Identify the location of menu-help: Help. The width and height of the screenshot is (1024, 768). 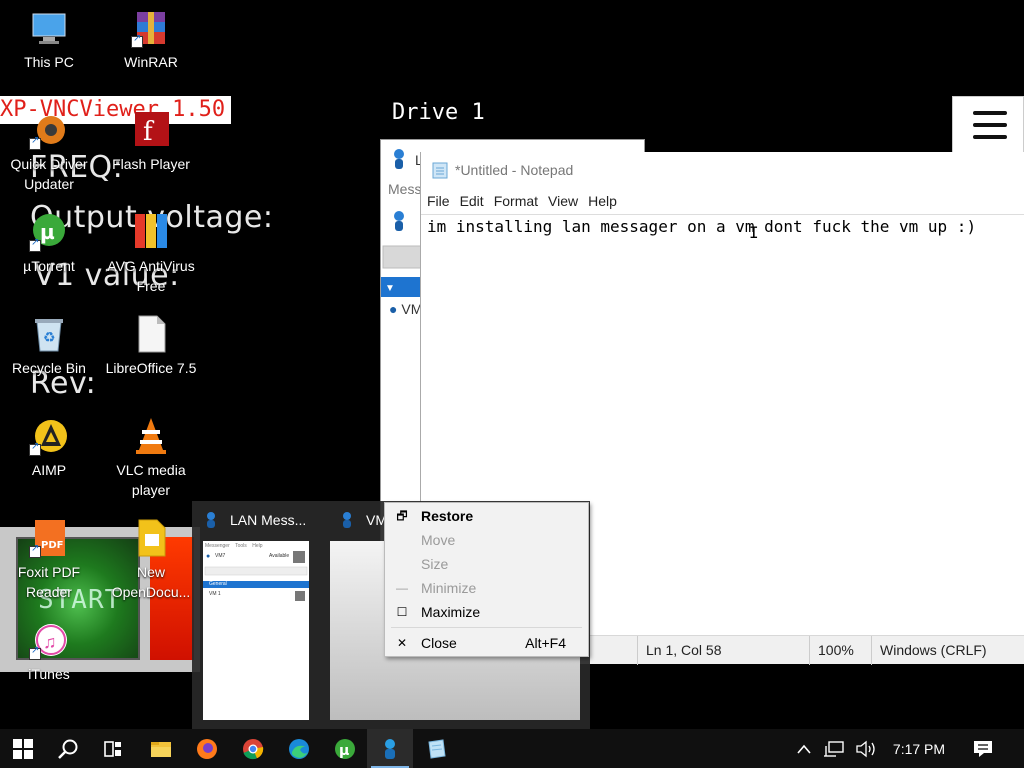
(605, 201).